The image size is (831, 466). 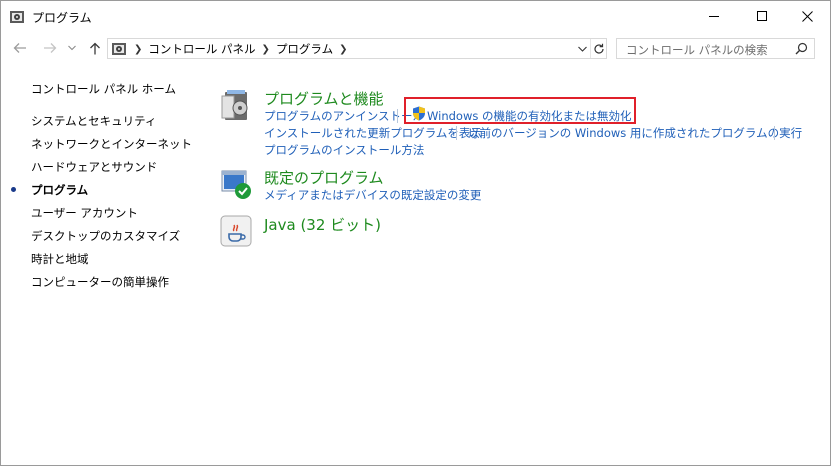 I want to click on recent-locations-button, so click(x=72, y=48).